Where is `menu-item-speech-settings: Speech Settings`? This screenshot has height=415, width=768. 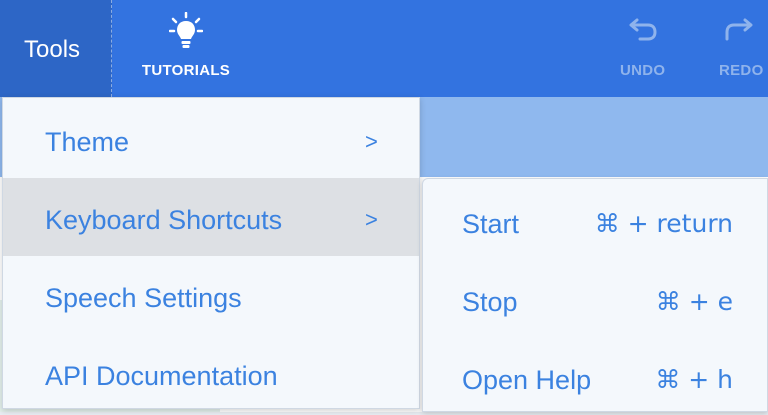
menu-item-speech-settings: Speech Settings is located at coordinates (211, 295).